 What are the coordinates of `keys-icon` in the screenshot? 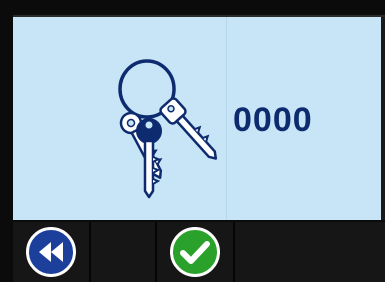 It's located at (168, 129).